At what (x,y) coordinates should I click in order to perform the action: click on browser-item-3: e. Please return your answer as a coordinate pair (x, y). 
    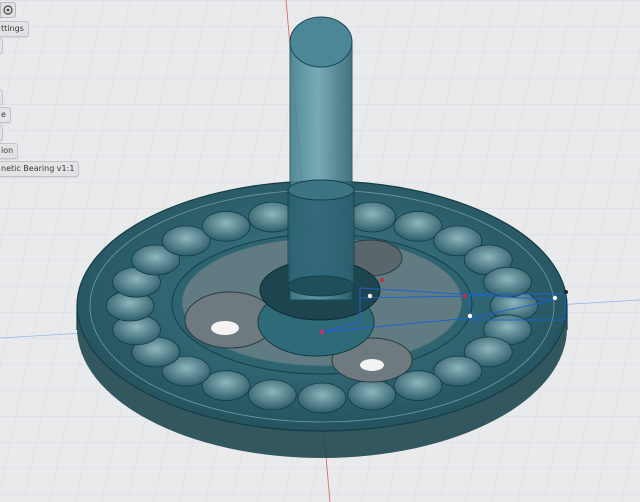
    Looking at the image, I should click on (5, 115).